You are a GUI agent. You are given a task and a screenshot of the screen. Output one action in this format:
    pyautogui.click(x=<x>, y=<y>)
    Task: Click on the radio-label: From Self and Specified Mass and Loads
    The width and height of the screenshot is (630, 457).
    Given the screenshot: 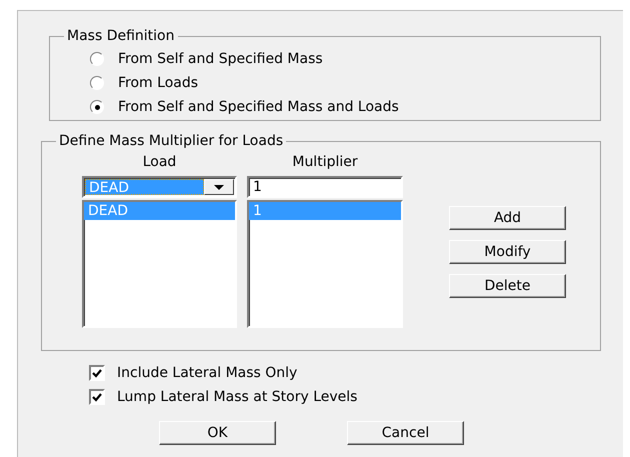 What is the action you would take?
    pyautogui.click(x=258, y=107)
    